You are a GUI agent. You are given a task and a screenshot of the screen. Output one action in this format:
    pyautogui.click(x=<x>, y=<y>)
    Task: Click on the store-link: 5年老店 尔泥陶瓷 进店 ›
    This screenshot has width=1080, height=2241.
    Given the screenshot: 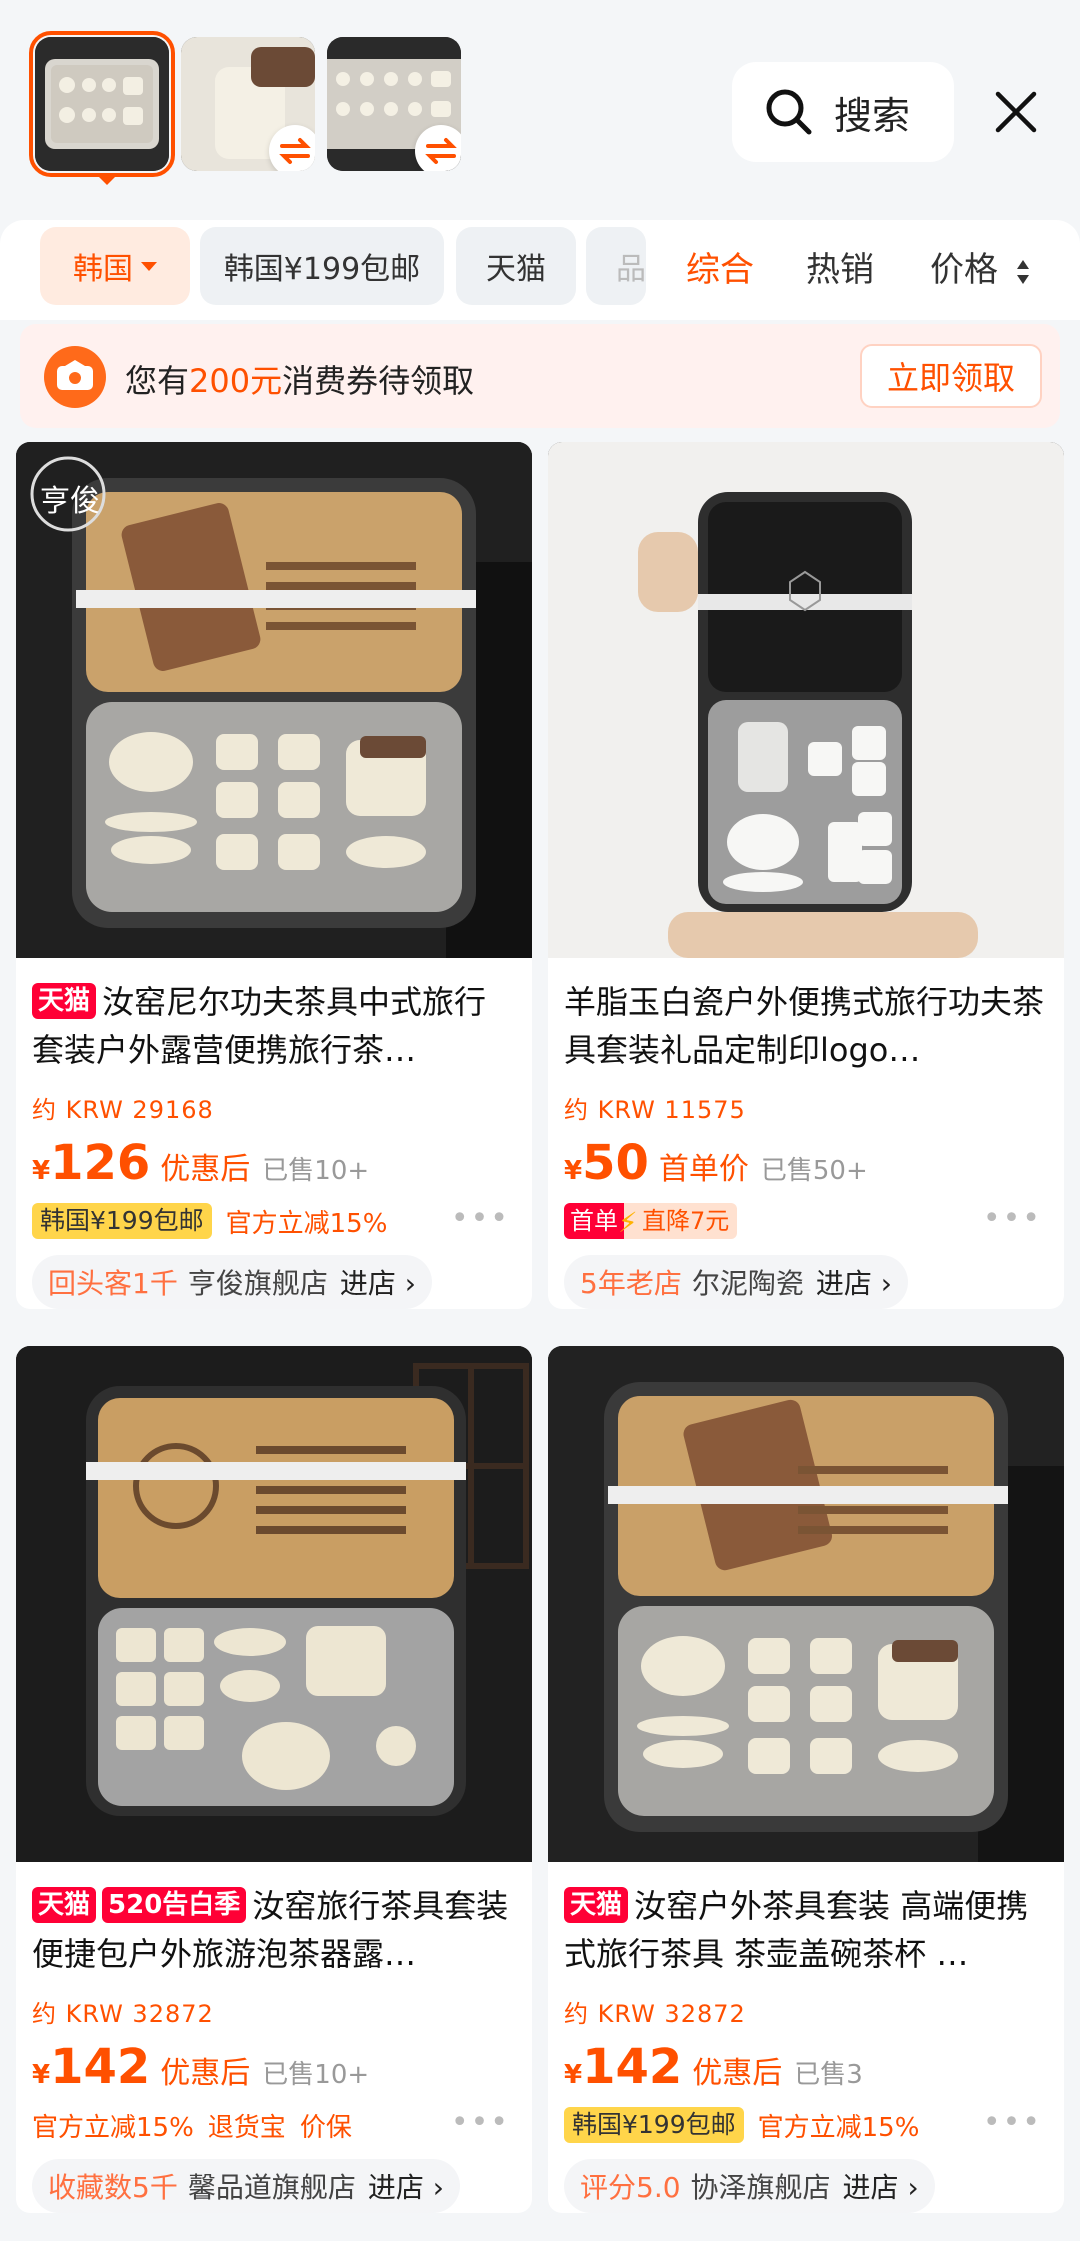 What is the action you would take?
    pyautogui.click(x=736, y=1282)
    